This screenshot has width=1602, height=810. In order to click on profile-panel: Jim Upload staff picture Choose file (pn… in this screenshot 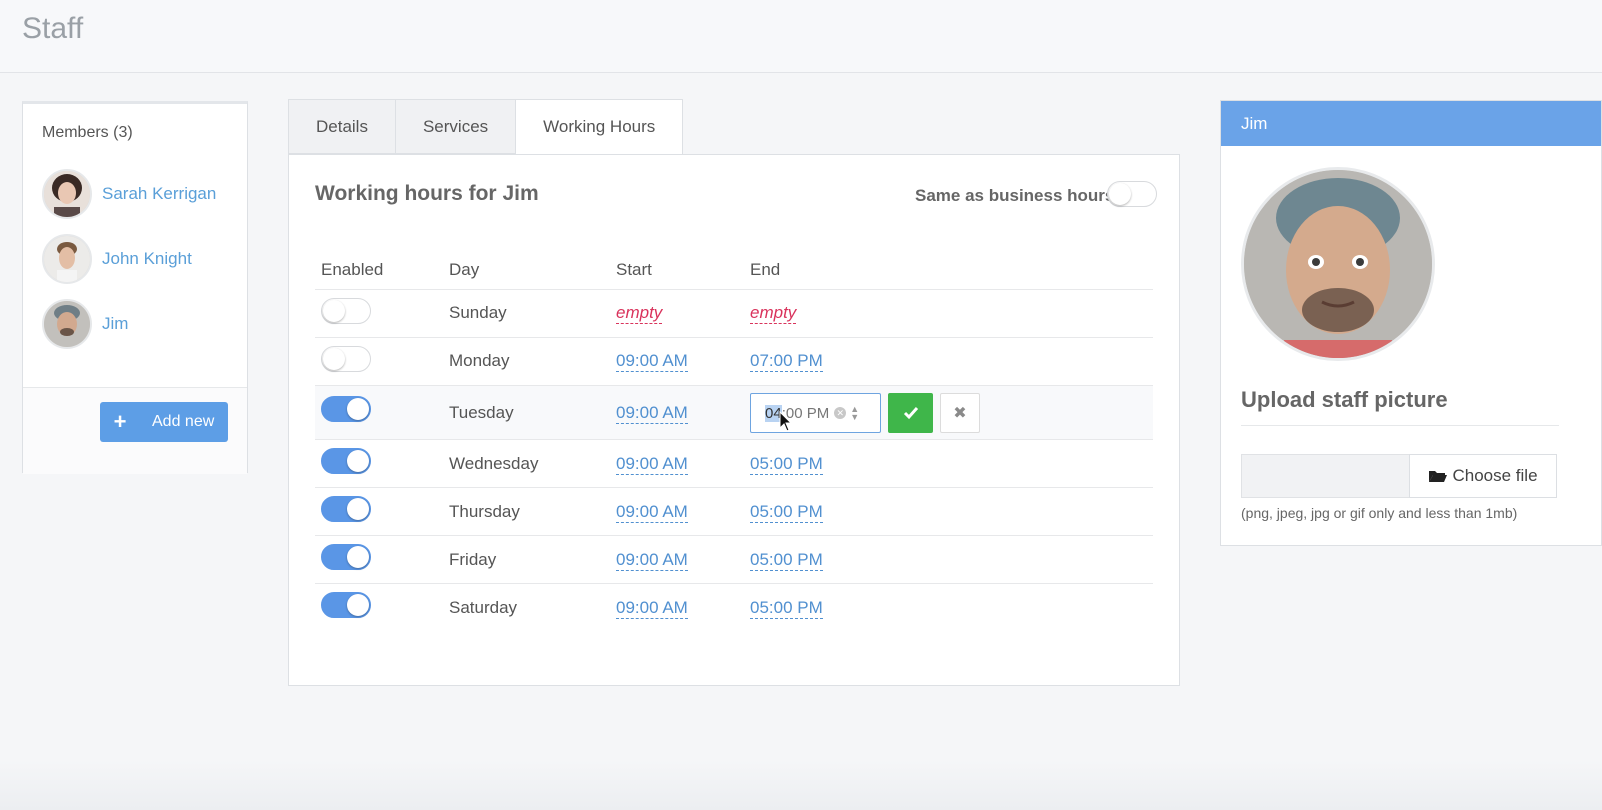, I will do `click(1411, 323)`.